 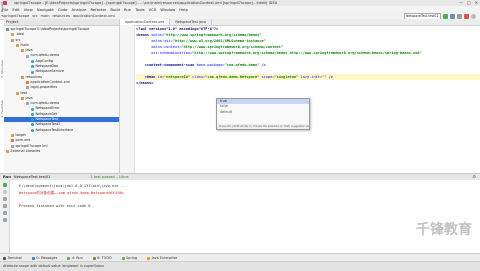 What do you see at coordinates (15, 9) in the screenshot?
I see `menu-edit: Edit` at bounding box center [15, 9].